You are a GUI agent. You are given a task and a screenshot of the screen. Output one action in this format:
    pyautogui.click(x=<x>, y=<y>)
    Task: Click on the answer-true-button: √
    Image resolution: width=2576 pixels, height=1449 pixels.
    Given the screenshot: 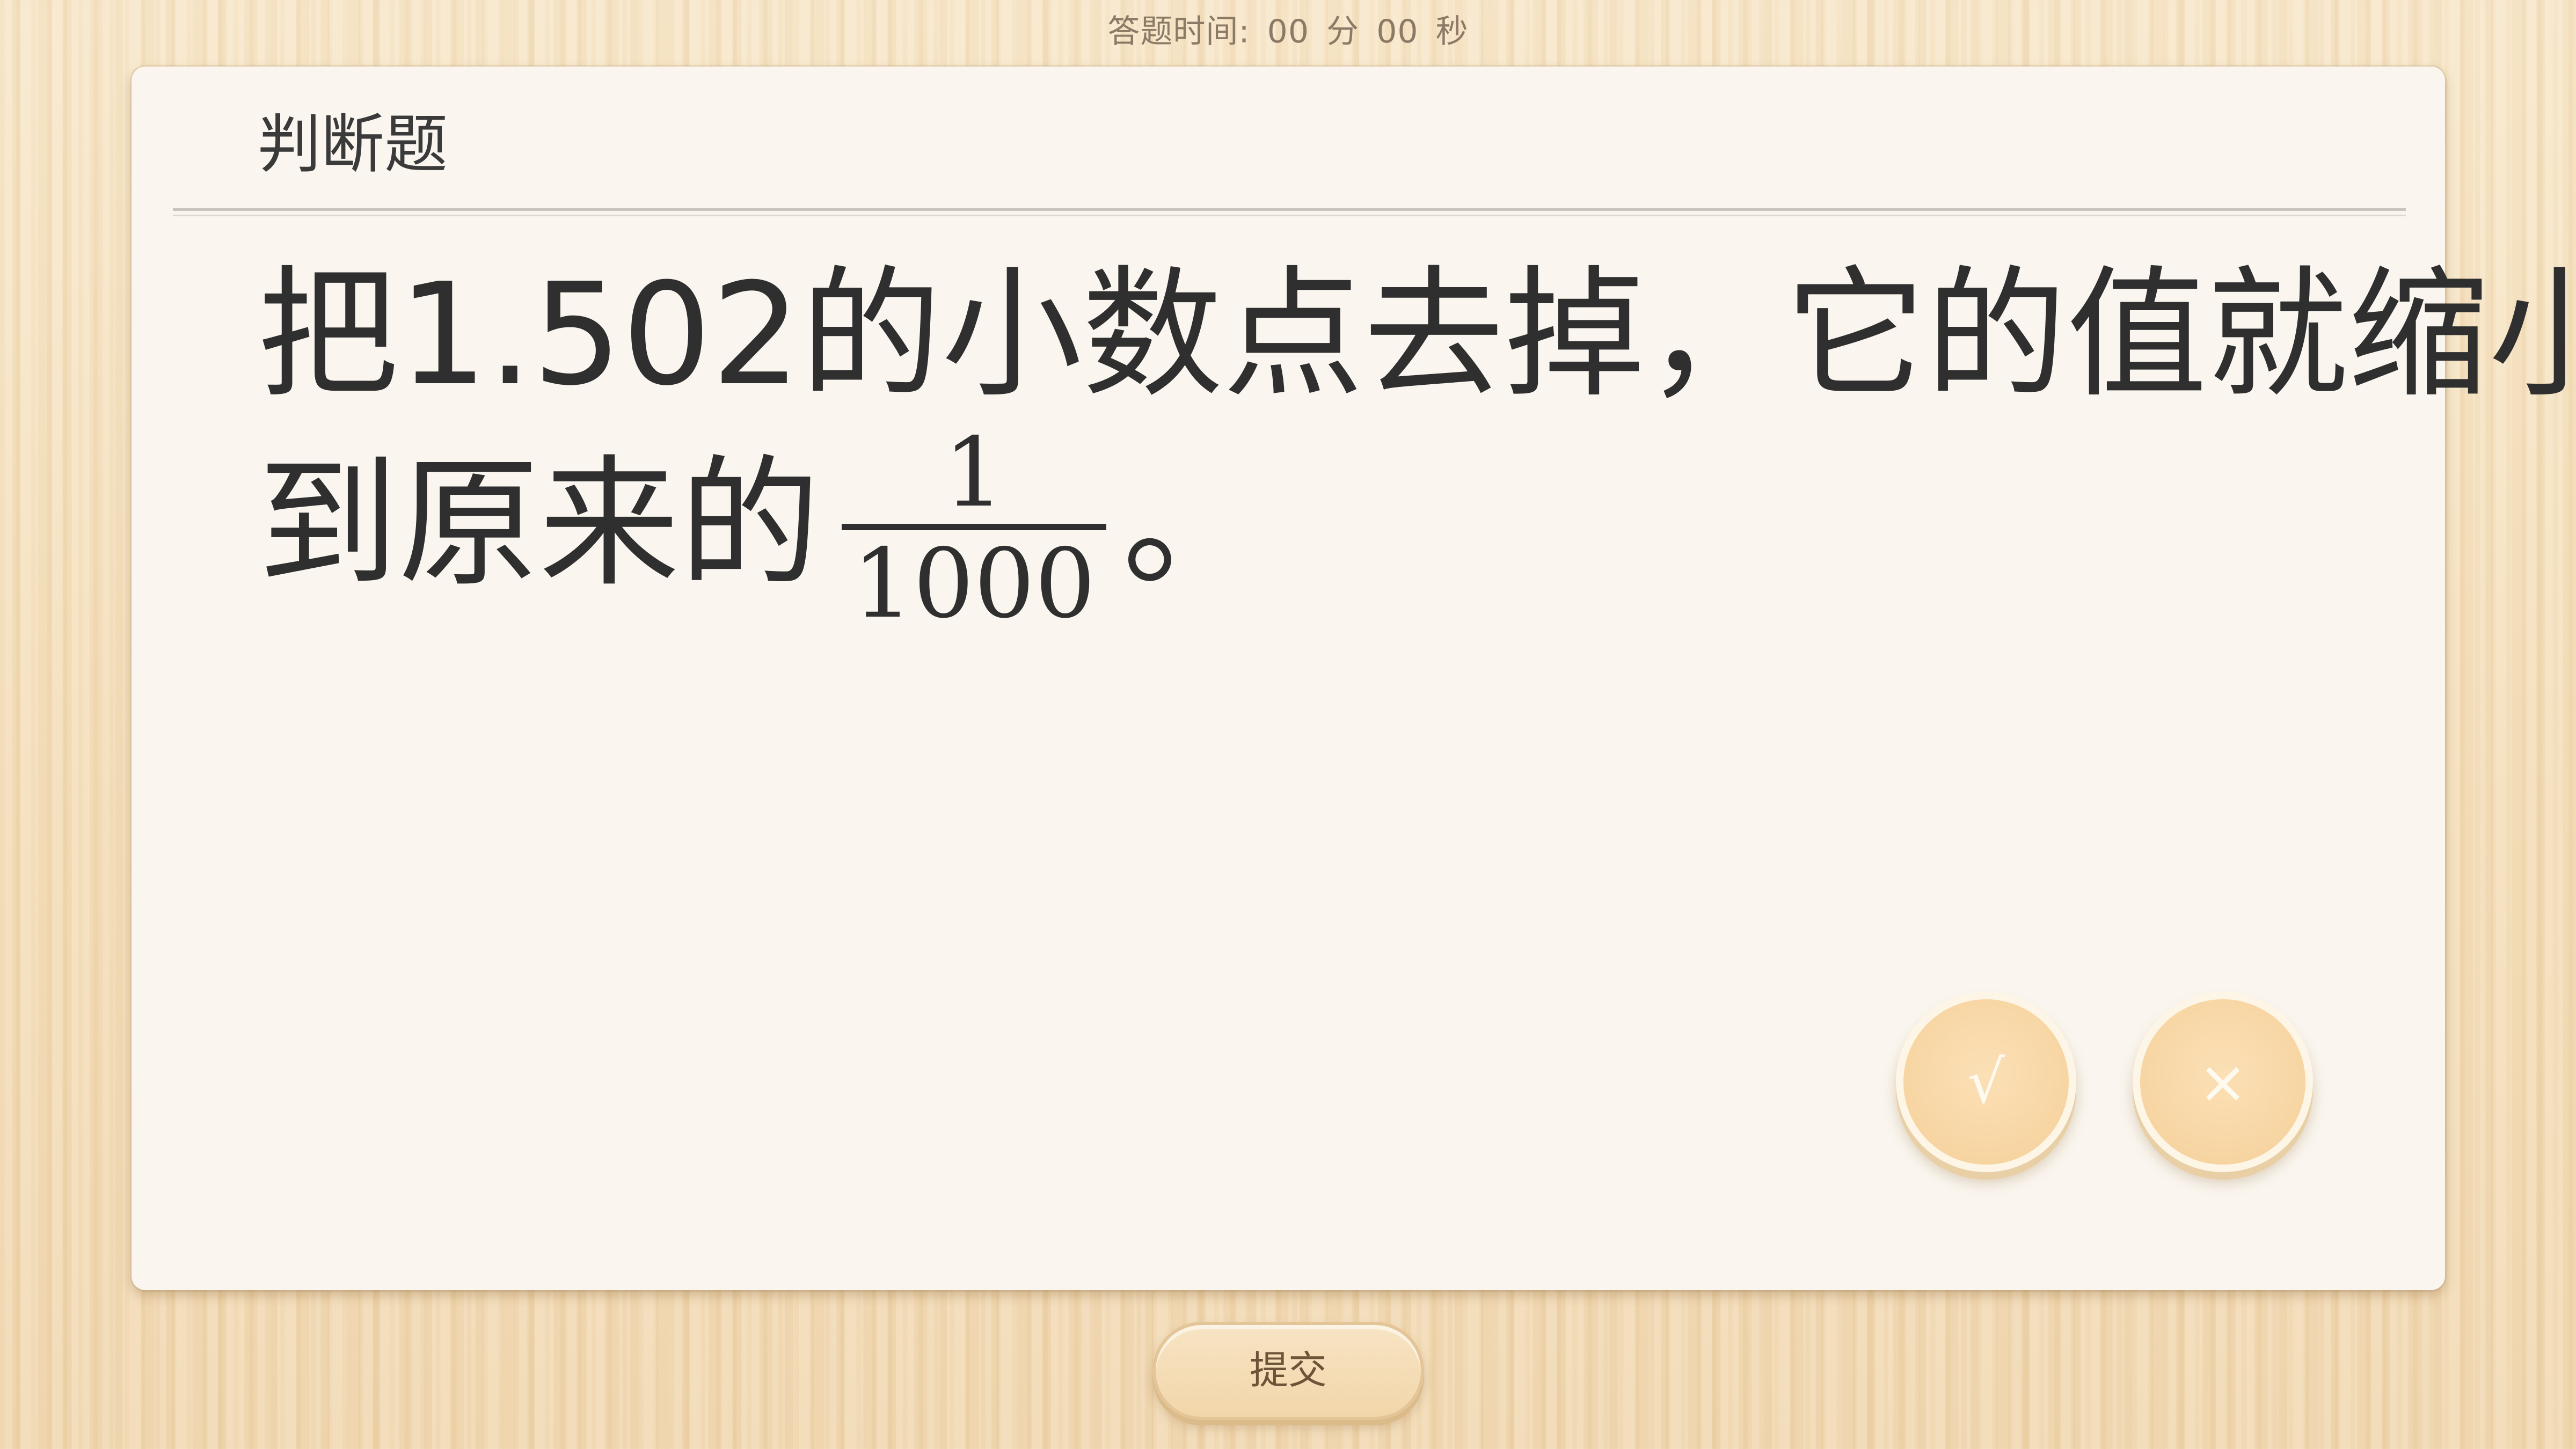 What is the action you would take?
    pyautogui.click(x=1986, y=1082)
    